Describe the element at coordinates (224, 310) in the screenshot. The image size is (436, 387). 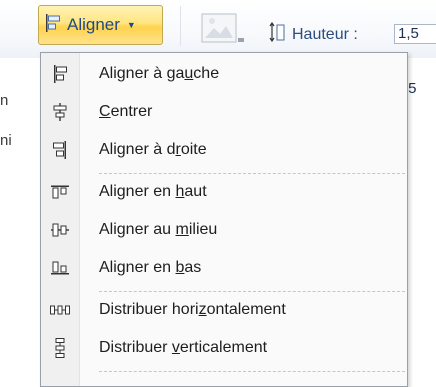
I see `menu-item-distribute-horizontally: Distribuer horizontalement` at that location.